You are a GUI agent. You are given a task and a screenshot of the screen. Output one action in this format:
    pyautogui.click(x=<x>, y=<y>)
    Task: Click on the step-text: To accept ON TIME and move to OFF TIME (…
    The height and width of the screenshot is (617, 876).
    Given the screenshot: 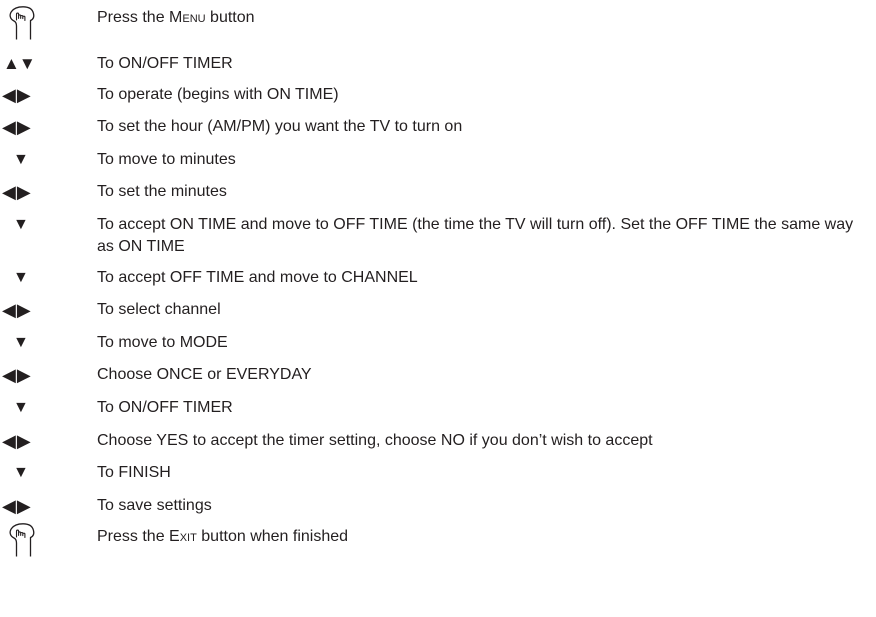 What is the action you would take?
    pyautogui.click(x=475, y=235)
    